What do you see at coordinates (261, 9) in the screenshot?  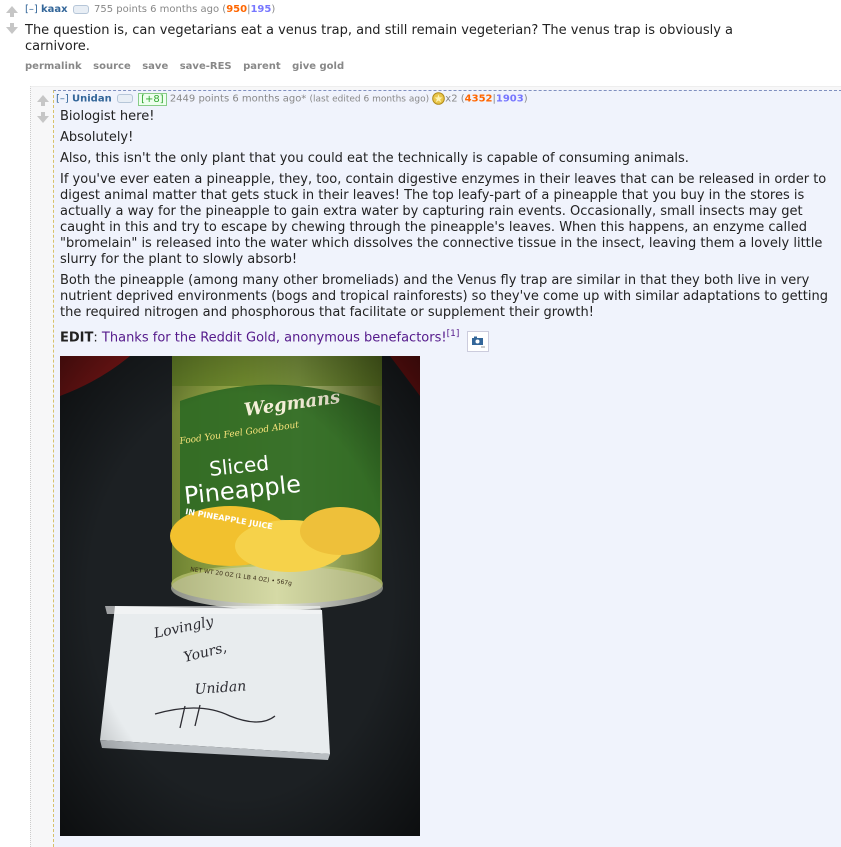 I see `downvote-count: 195` at bounding box center [261, 9].